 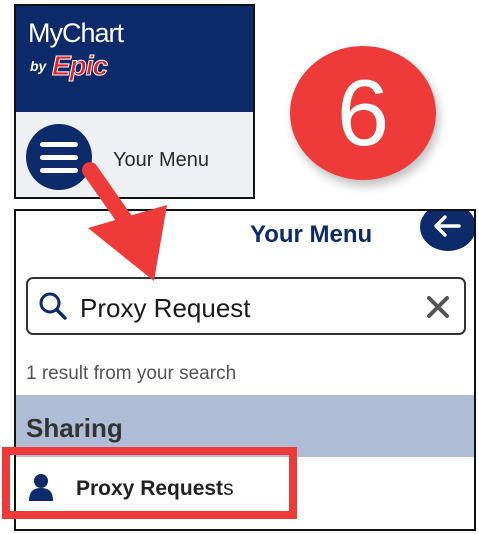 I want to click on section-label: Sharing, so click(x=74, y=428).